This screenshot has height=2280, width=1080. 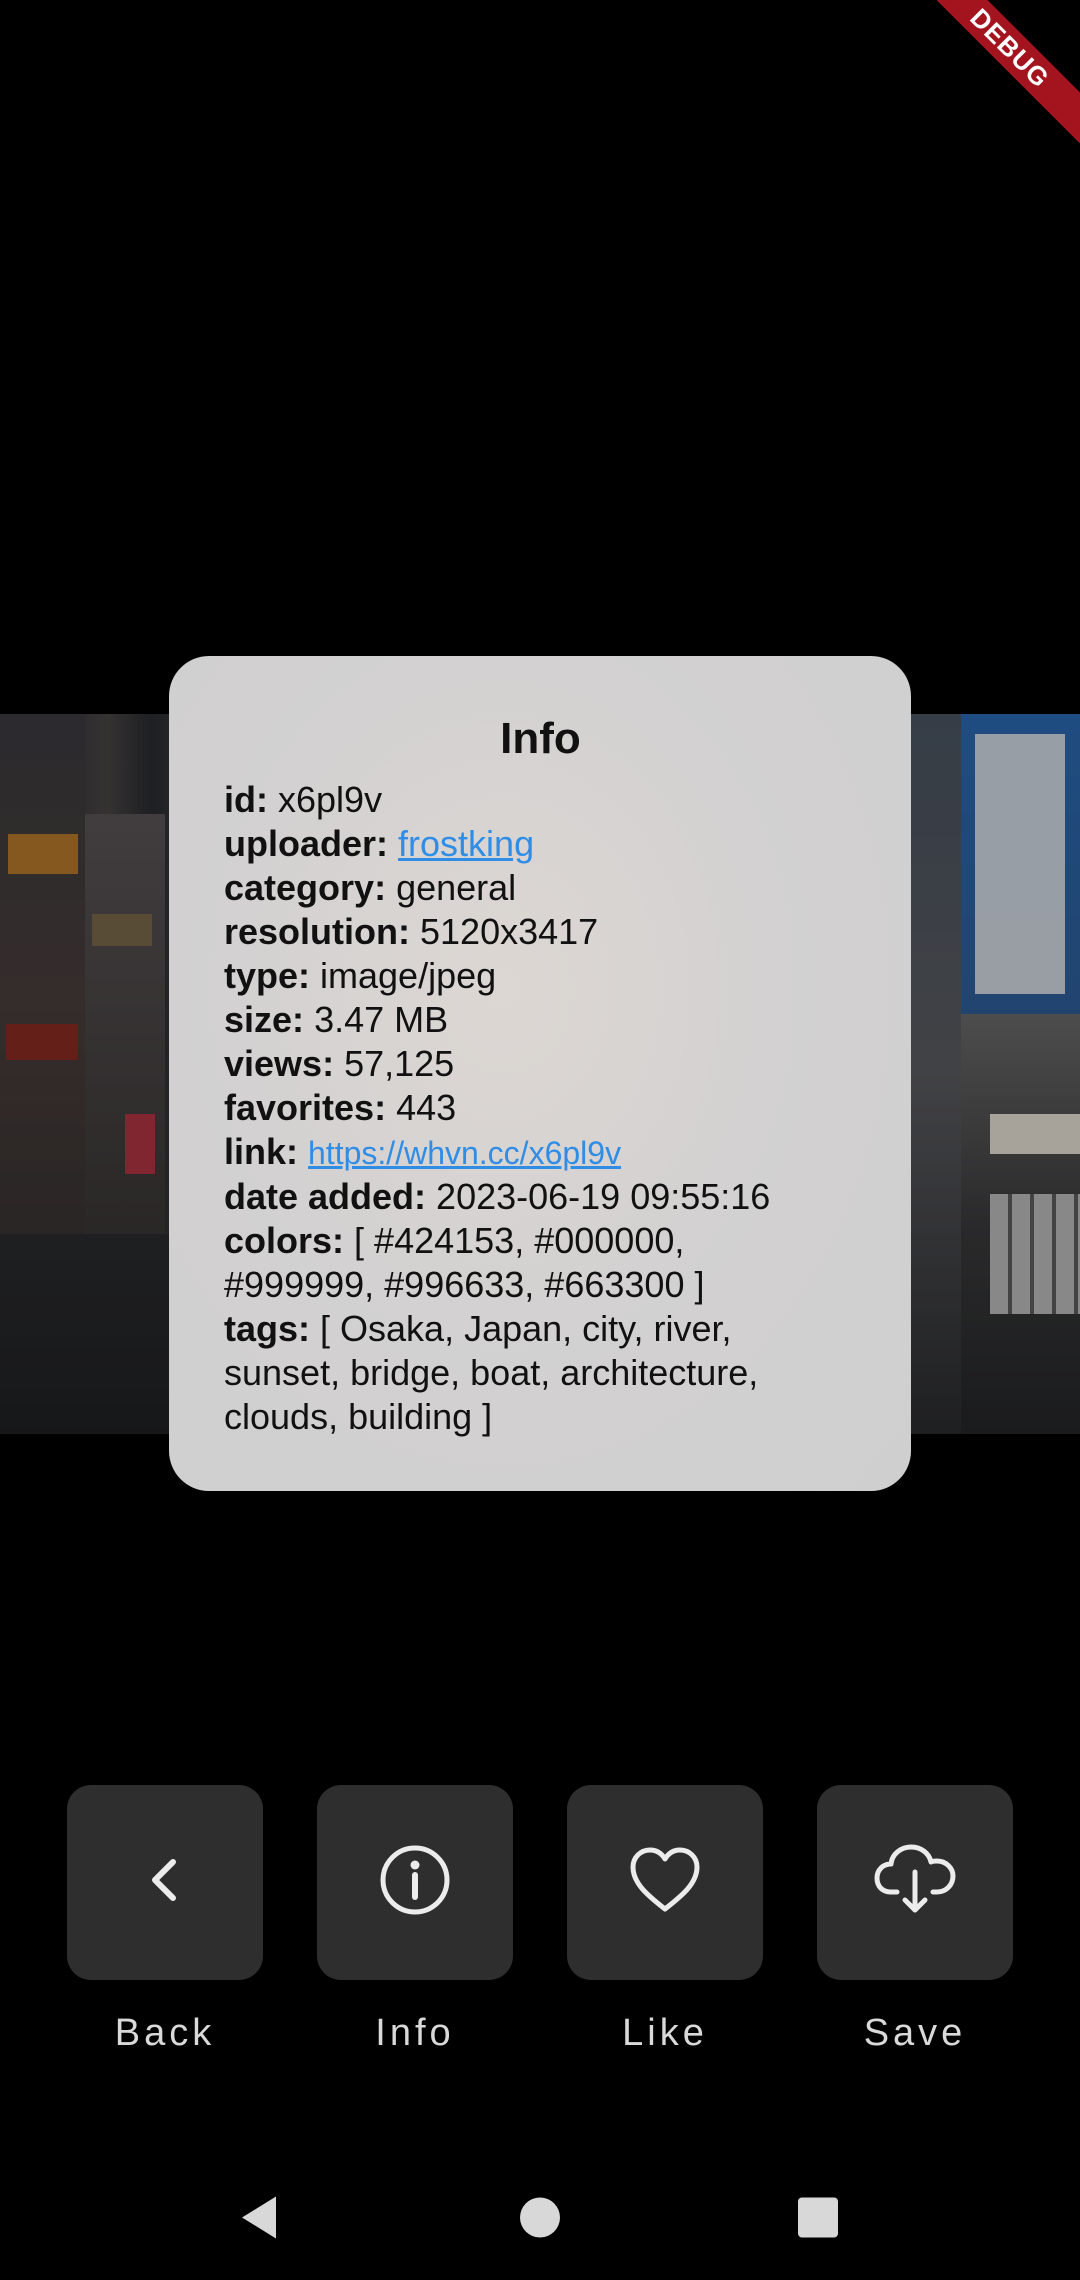 What do you see at coordinates (399, 1063) in the screenshot?
I see `info-value: 57,125` at bounding box center [399, 1063].